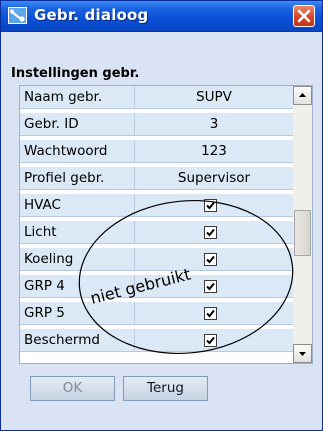  Describe the element at coordinates (77, 151) in the screenshot. I see `row-label: Wachtwoord` at that location.